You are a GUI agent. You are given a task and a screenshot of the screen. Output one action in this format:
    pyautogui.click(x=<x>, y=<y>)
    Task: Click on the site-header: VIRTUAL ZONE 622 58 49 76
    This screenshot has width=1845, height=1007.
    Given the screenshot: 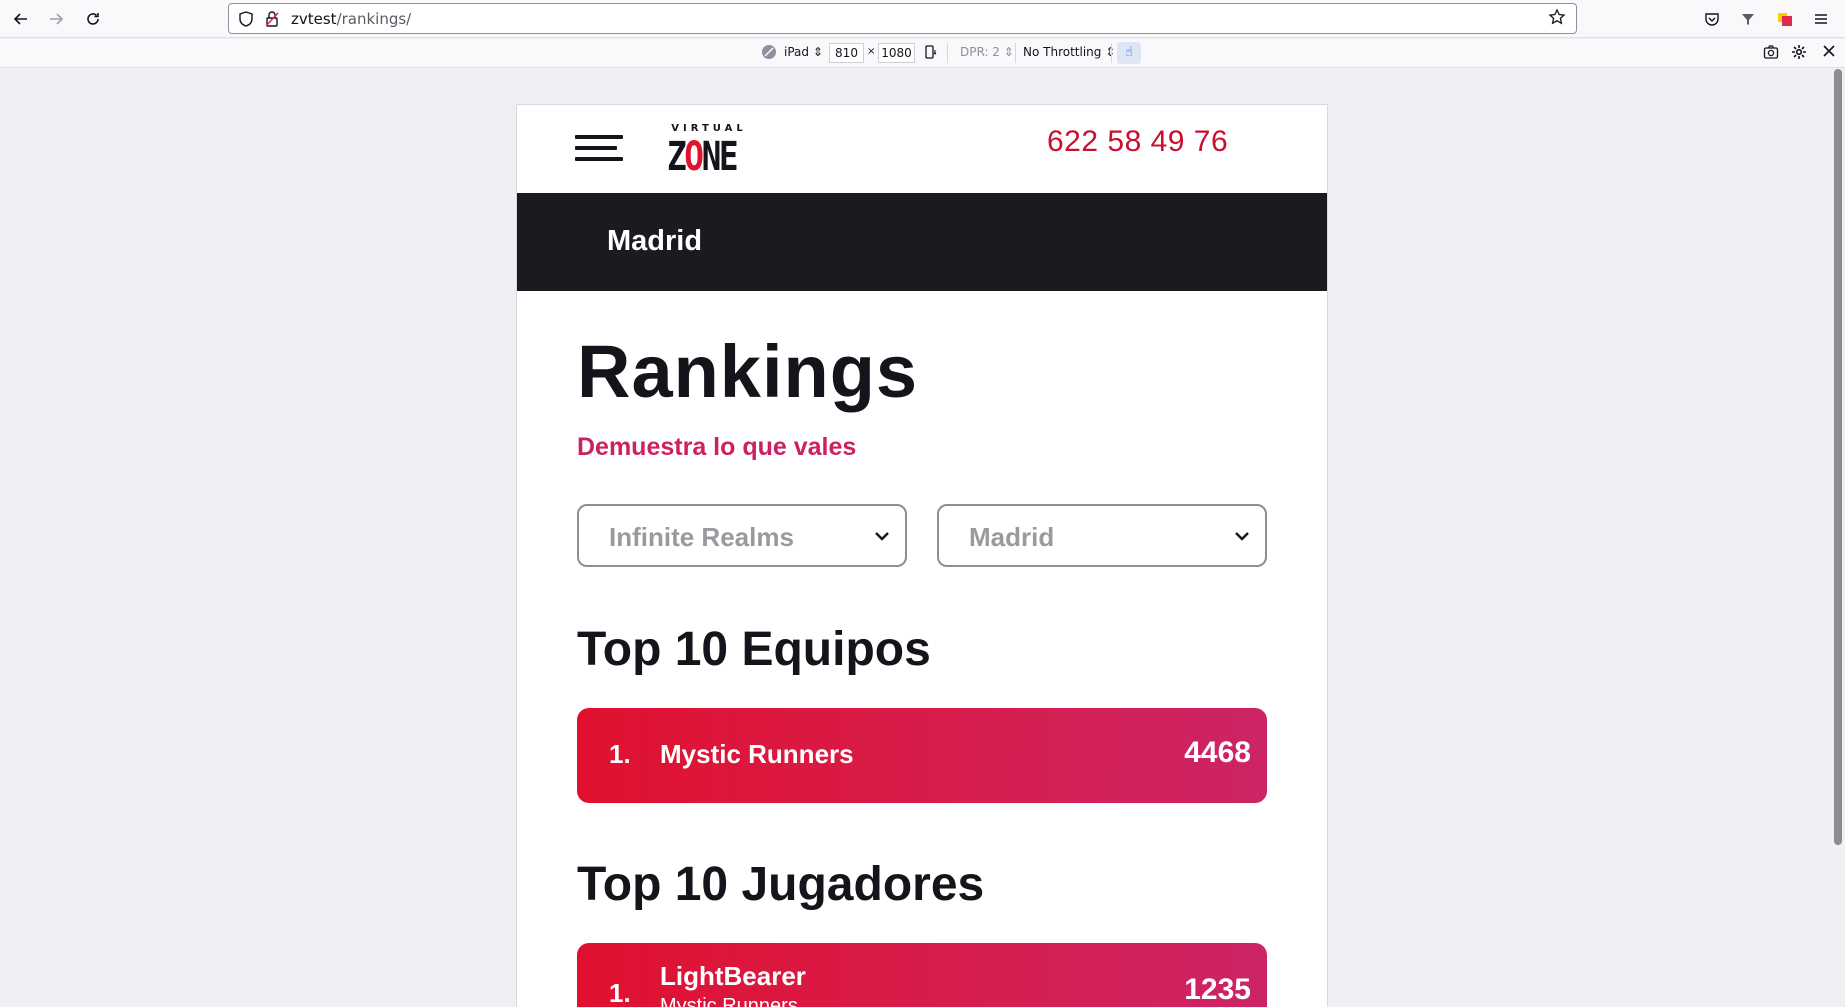 What is the action you would take?
    pyautogui.click(x=922, y=149)
    